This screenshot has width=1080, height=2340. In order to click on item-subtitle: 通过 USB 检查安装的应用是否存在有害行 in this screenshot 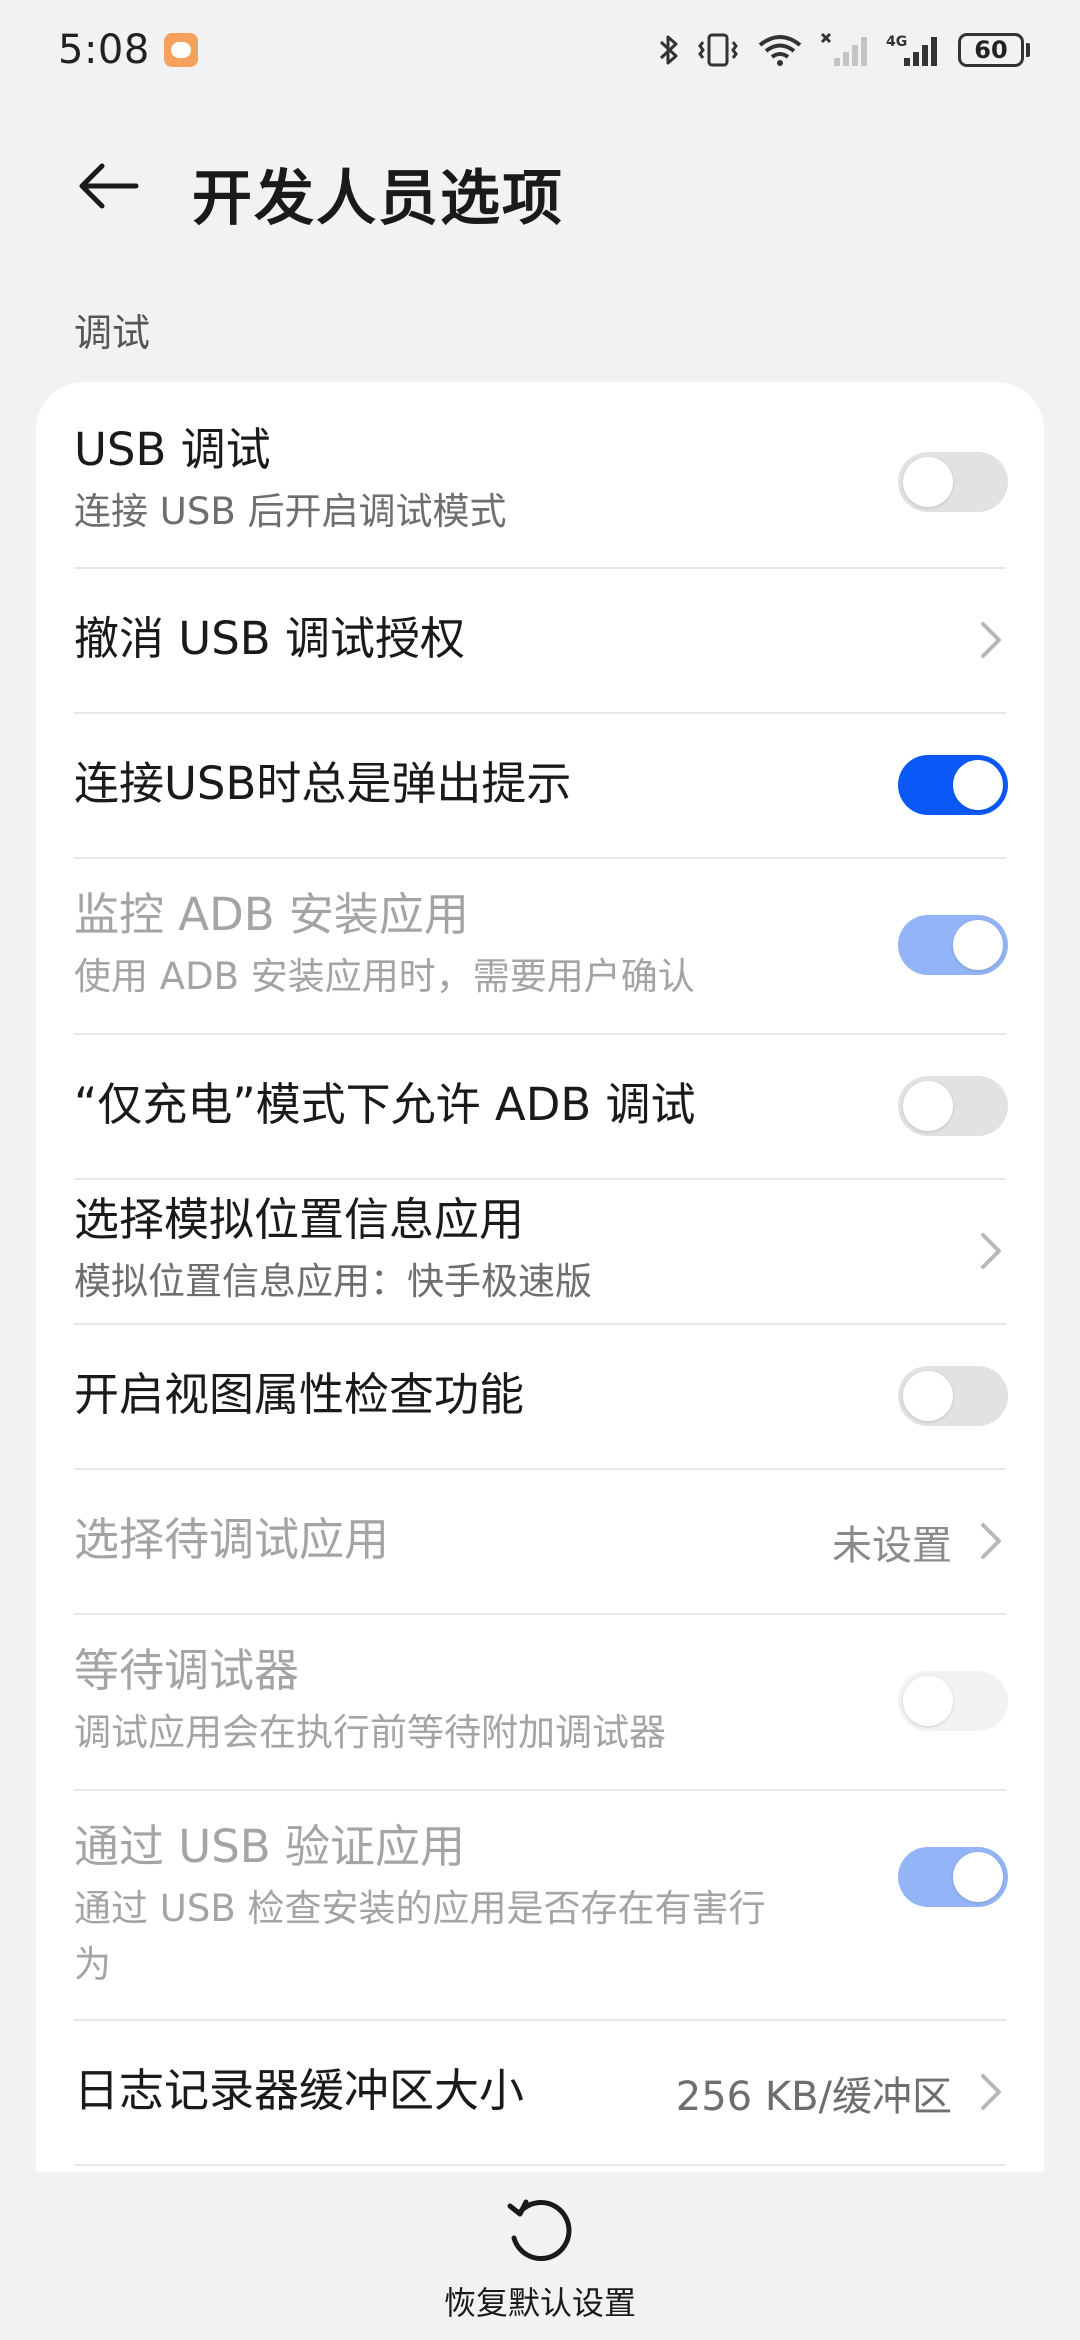, I will do `click(420, 1908)`.